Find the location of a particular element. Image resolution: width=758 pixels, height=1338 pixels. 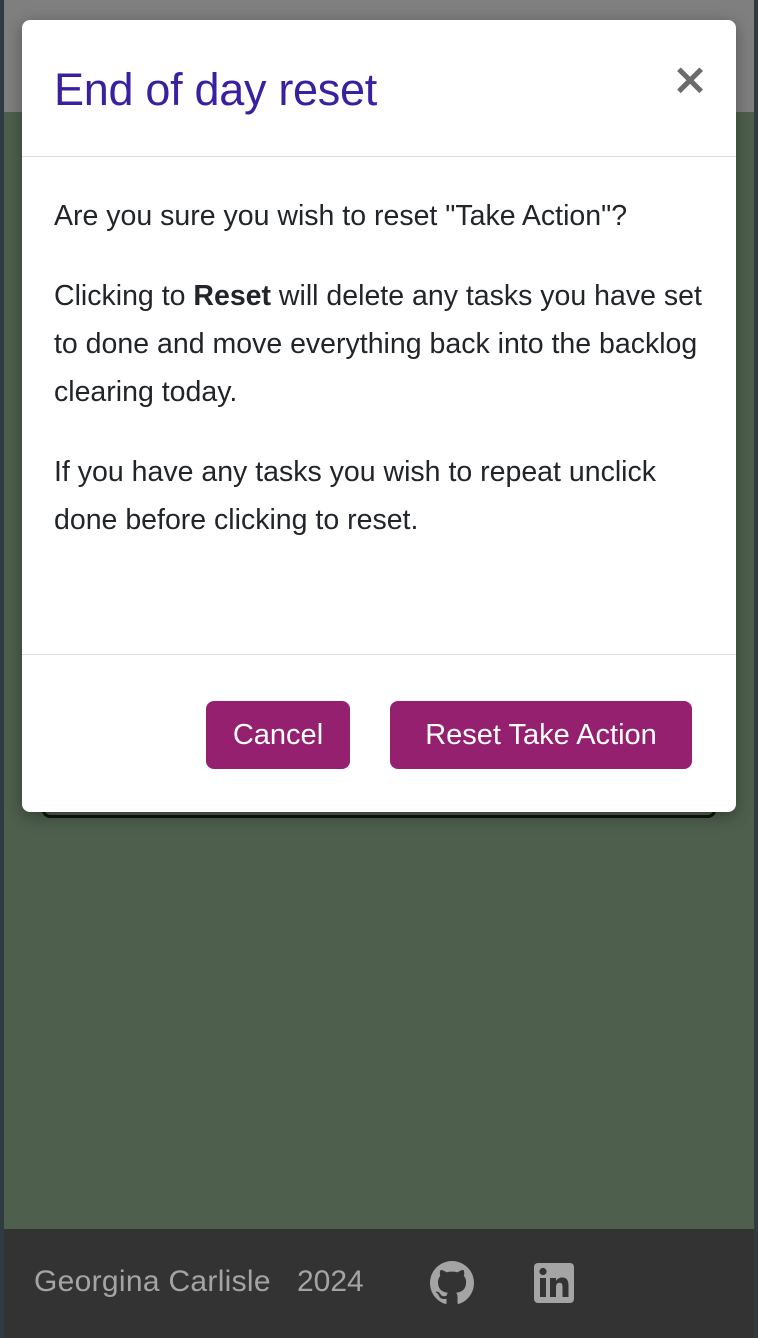

close-button: × is located at coordinates (690, 80).